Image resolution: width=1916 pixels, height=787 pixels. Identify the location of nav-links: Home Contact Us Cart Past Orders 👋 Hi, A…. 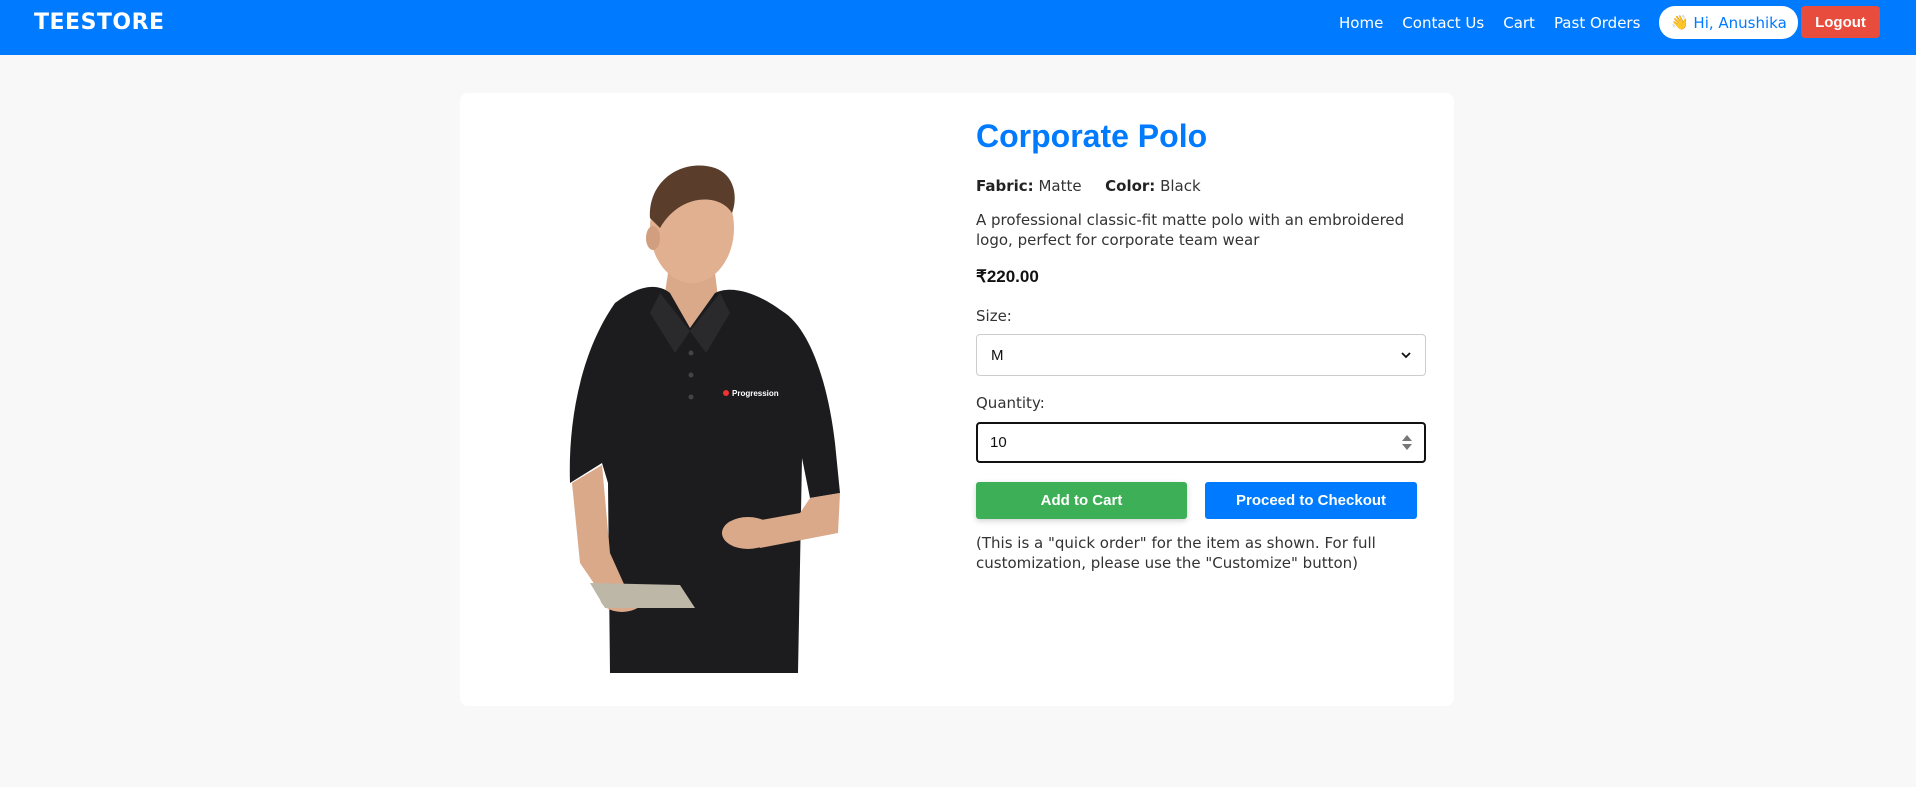
(1568, 22).